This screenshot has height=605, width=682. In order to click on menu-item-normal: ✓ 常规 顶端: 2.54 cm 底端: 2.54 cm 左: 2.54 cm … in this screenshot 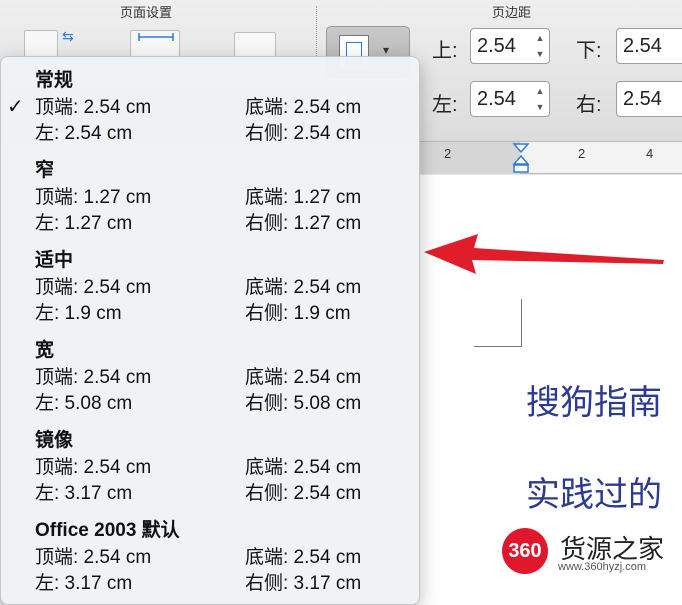, I will do `click(210, 105)`.